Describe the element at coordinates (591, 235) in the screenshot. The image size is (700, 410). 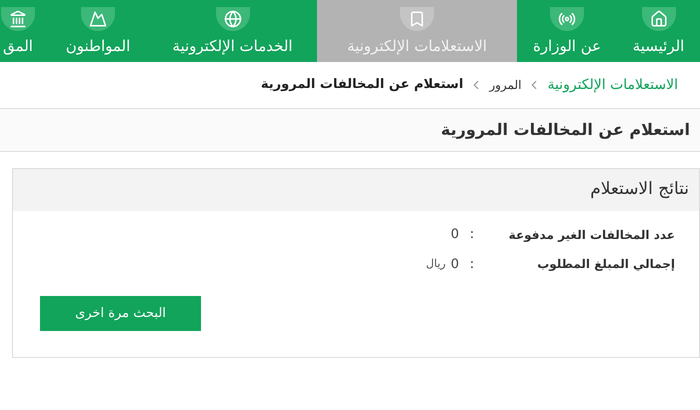
I see `field-label: عدد المخالفات الغير مدفوعة` at that location.